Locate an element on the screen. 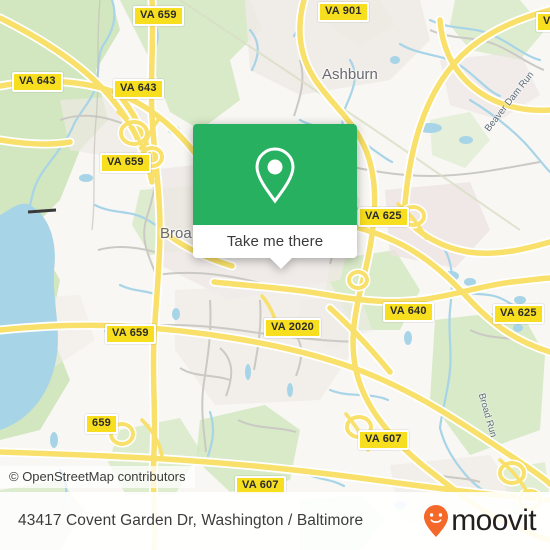 The image size is (550, 550). road-shield: VA 640 is located at coordinates (408, 312).